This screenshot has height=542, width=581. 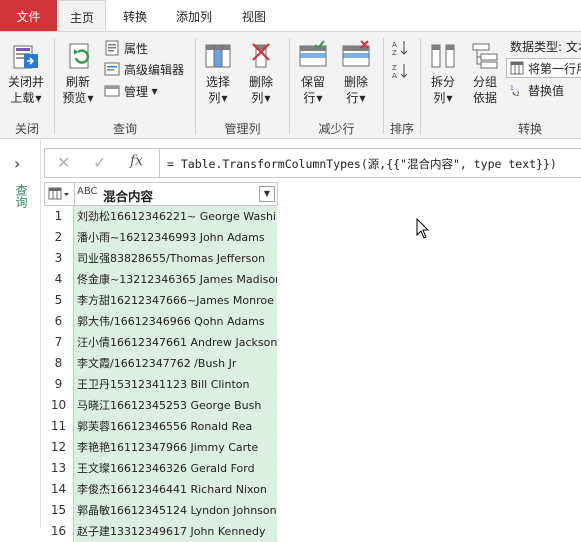 What do you see at coordinates (59, 531) in the screenshot?
I see `row-index: 16` at bounding box center [59, 531].